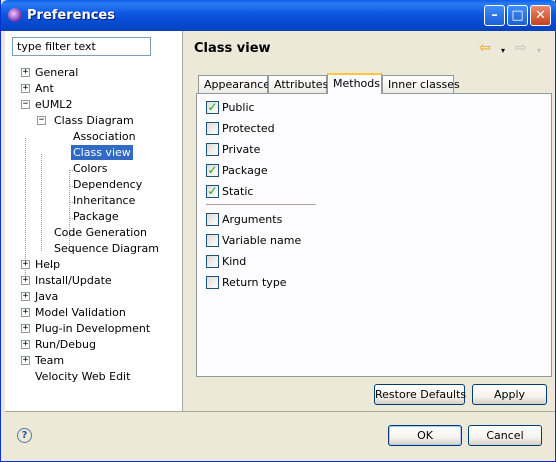 The height and width of the screenshot is (462, 556). Describe the element at coordinates (278, 15) in the screenshot. I see `title-bar: Preferences – □ ✕` at that location.